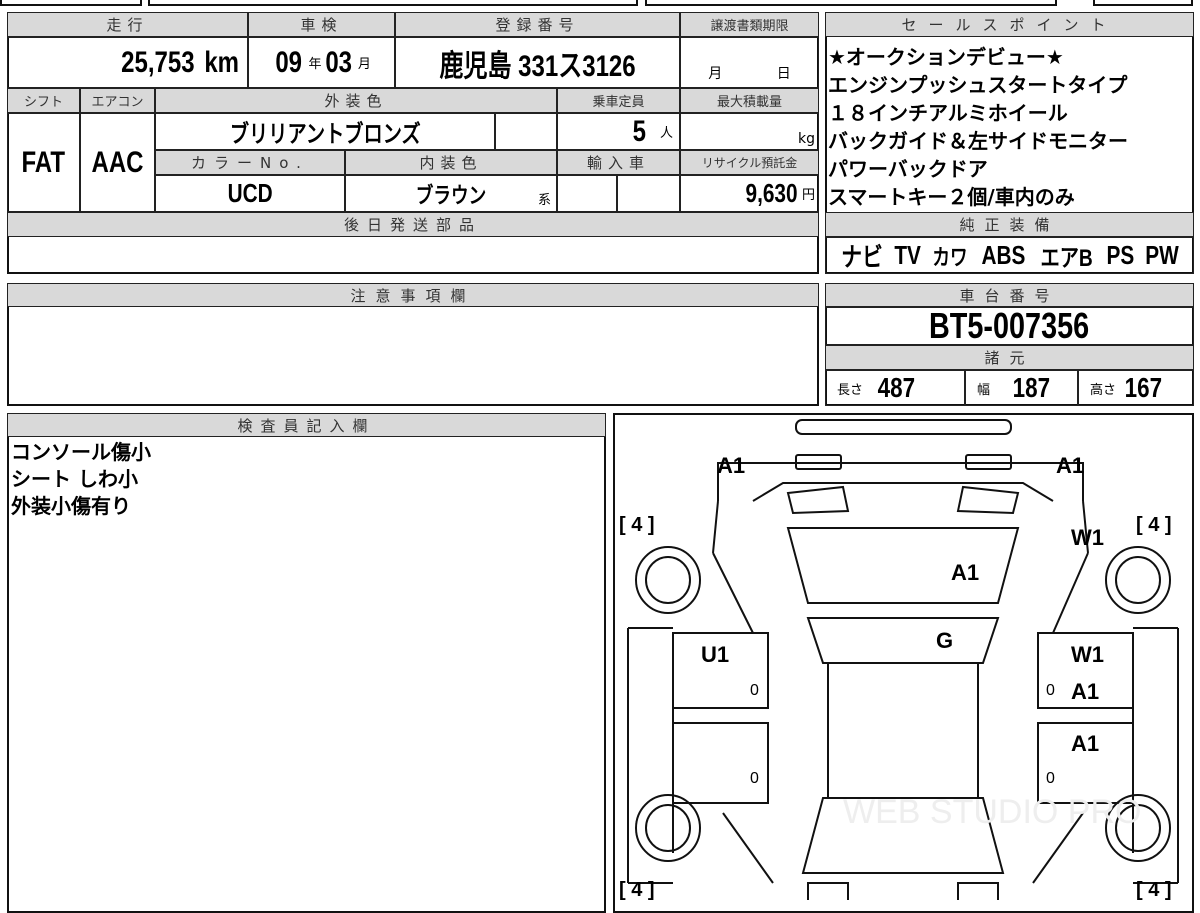 The height and width of the screenshot is (913, 1200). I want to click on capacity-number: 5, so click(639, 131).